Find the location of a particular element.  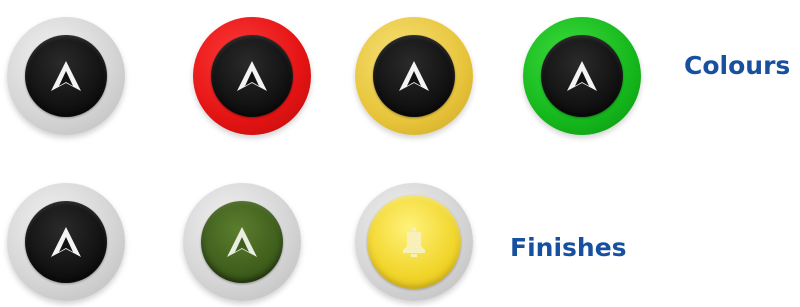

green-ring-black-button is located at coordinates (582, 76).